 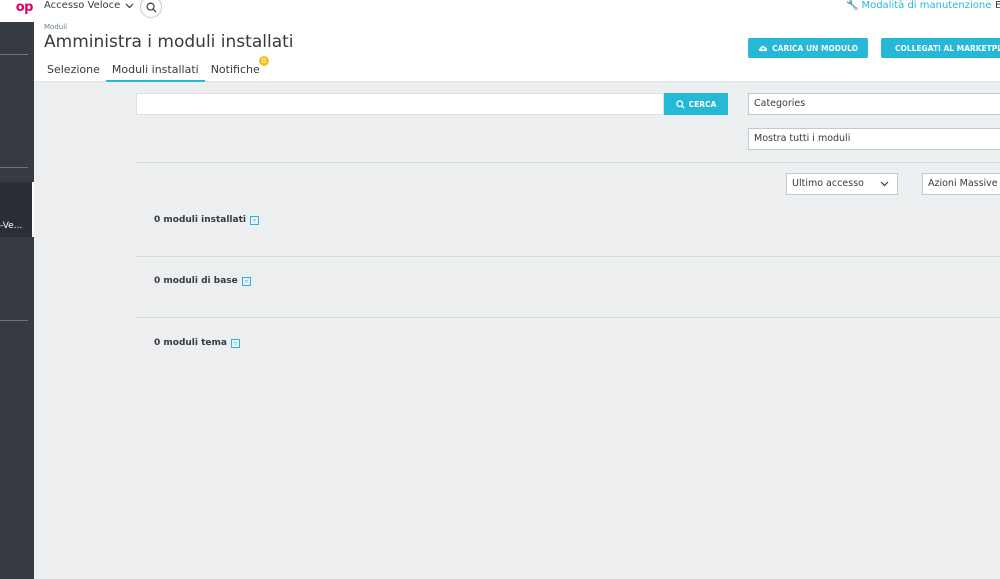 I want to click on categories-select: Categories, so click(x=874, y=104).